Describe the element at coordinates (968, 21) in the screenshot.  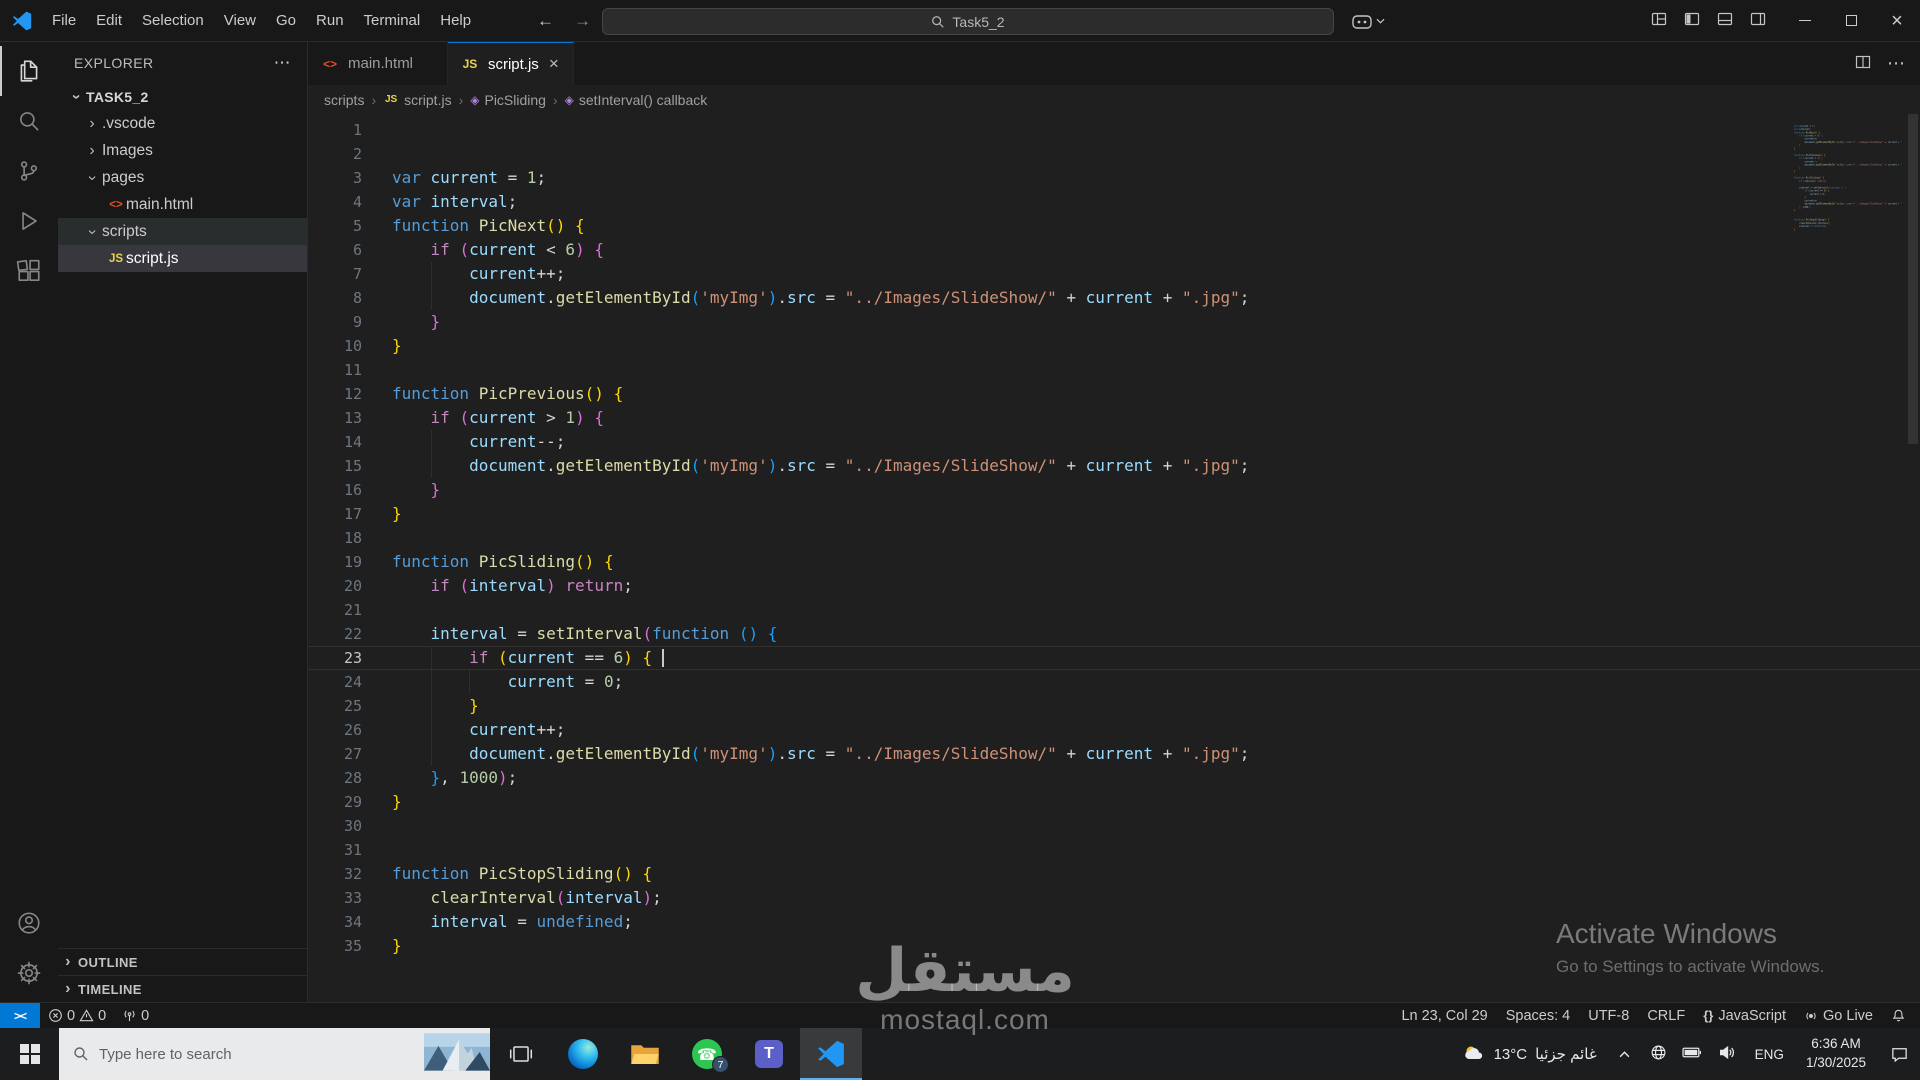
I see `command-center-search: Task5_2` at that location.